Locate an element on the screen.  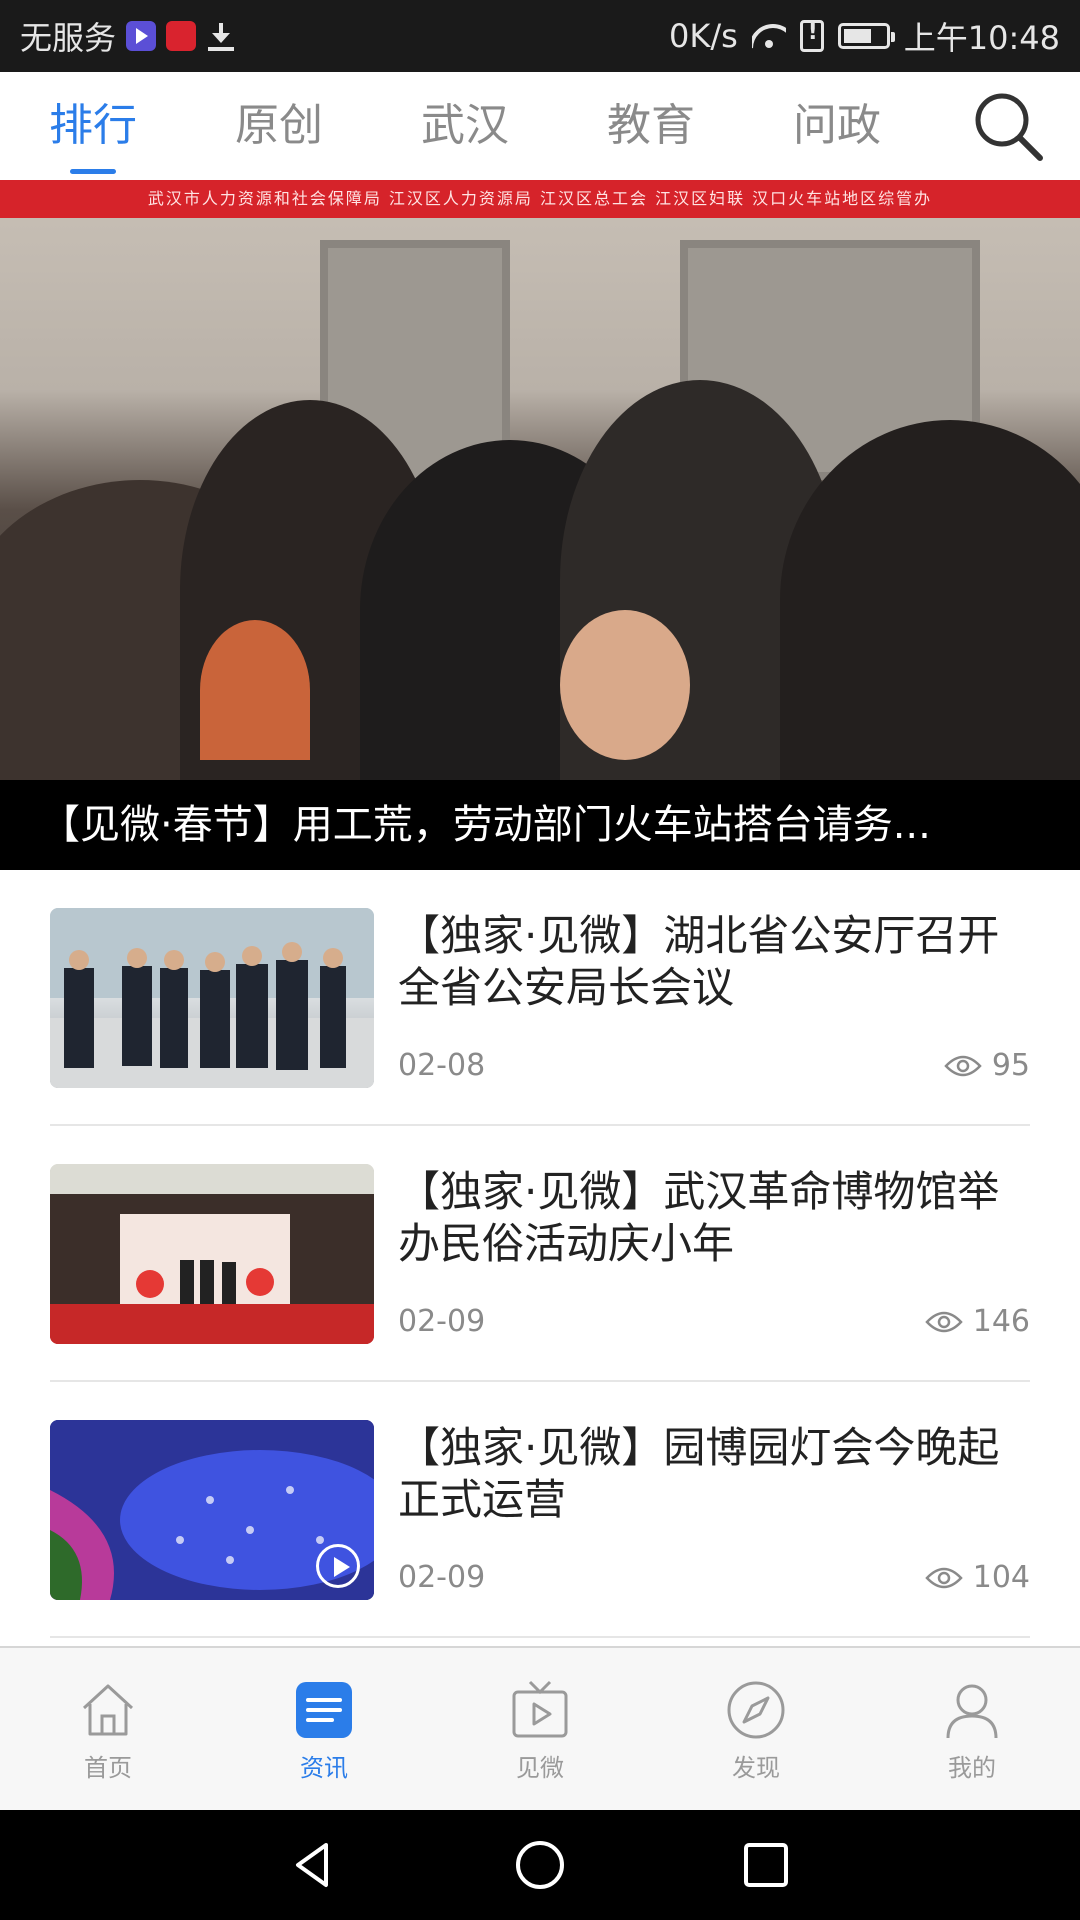
status-right: 0K/s 上午10:48 is located at coordinates (864, 36).